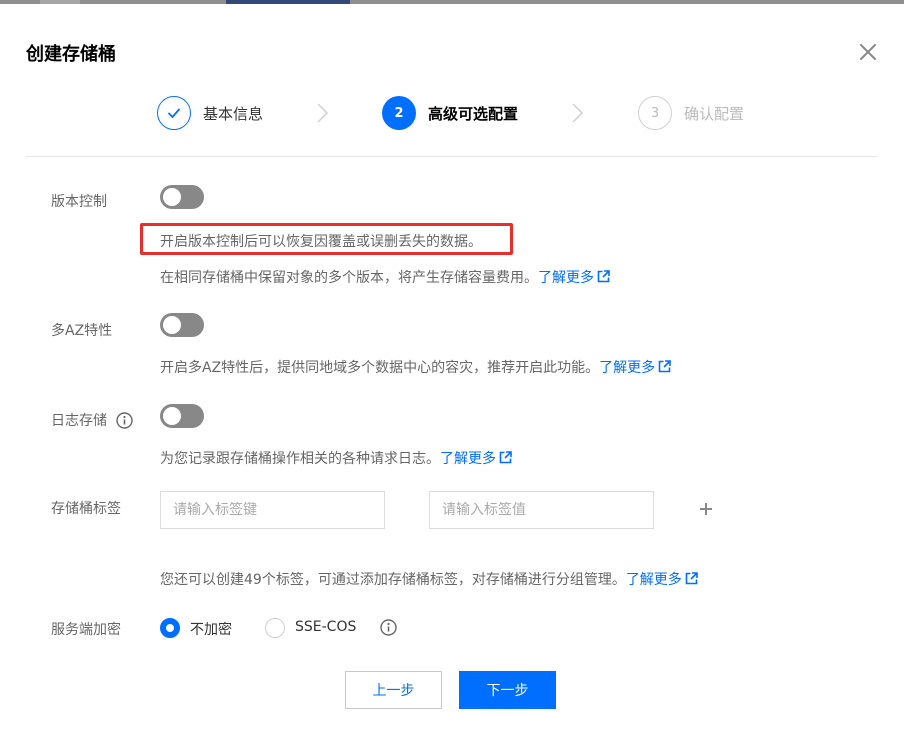 The height and width of the screenshot is (746, 904). I want to click on logging-hint-text: 为您记录跟存储桶操作相关的各种请求日志。, so click(300, 459).